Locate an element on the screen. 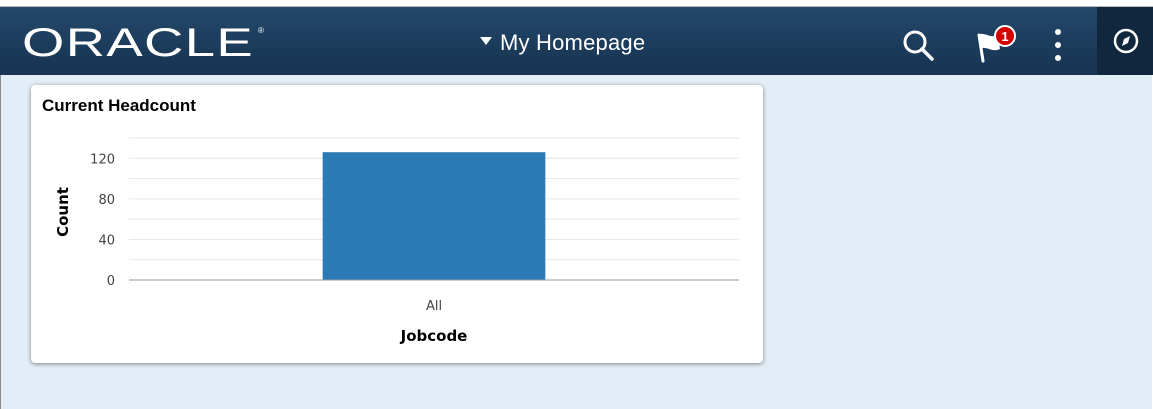 This screenshot has height=409, width=1153. navbar-button is located at coordinates (1125, 41).